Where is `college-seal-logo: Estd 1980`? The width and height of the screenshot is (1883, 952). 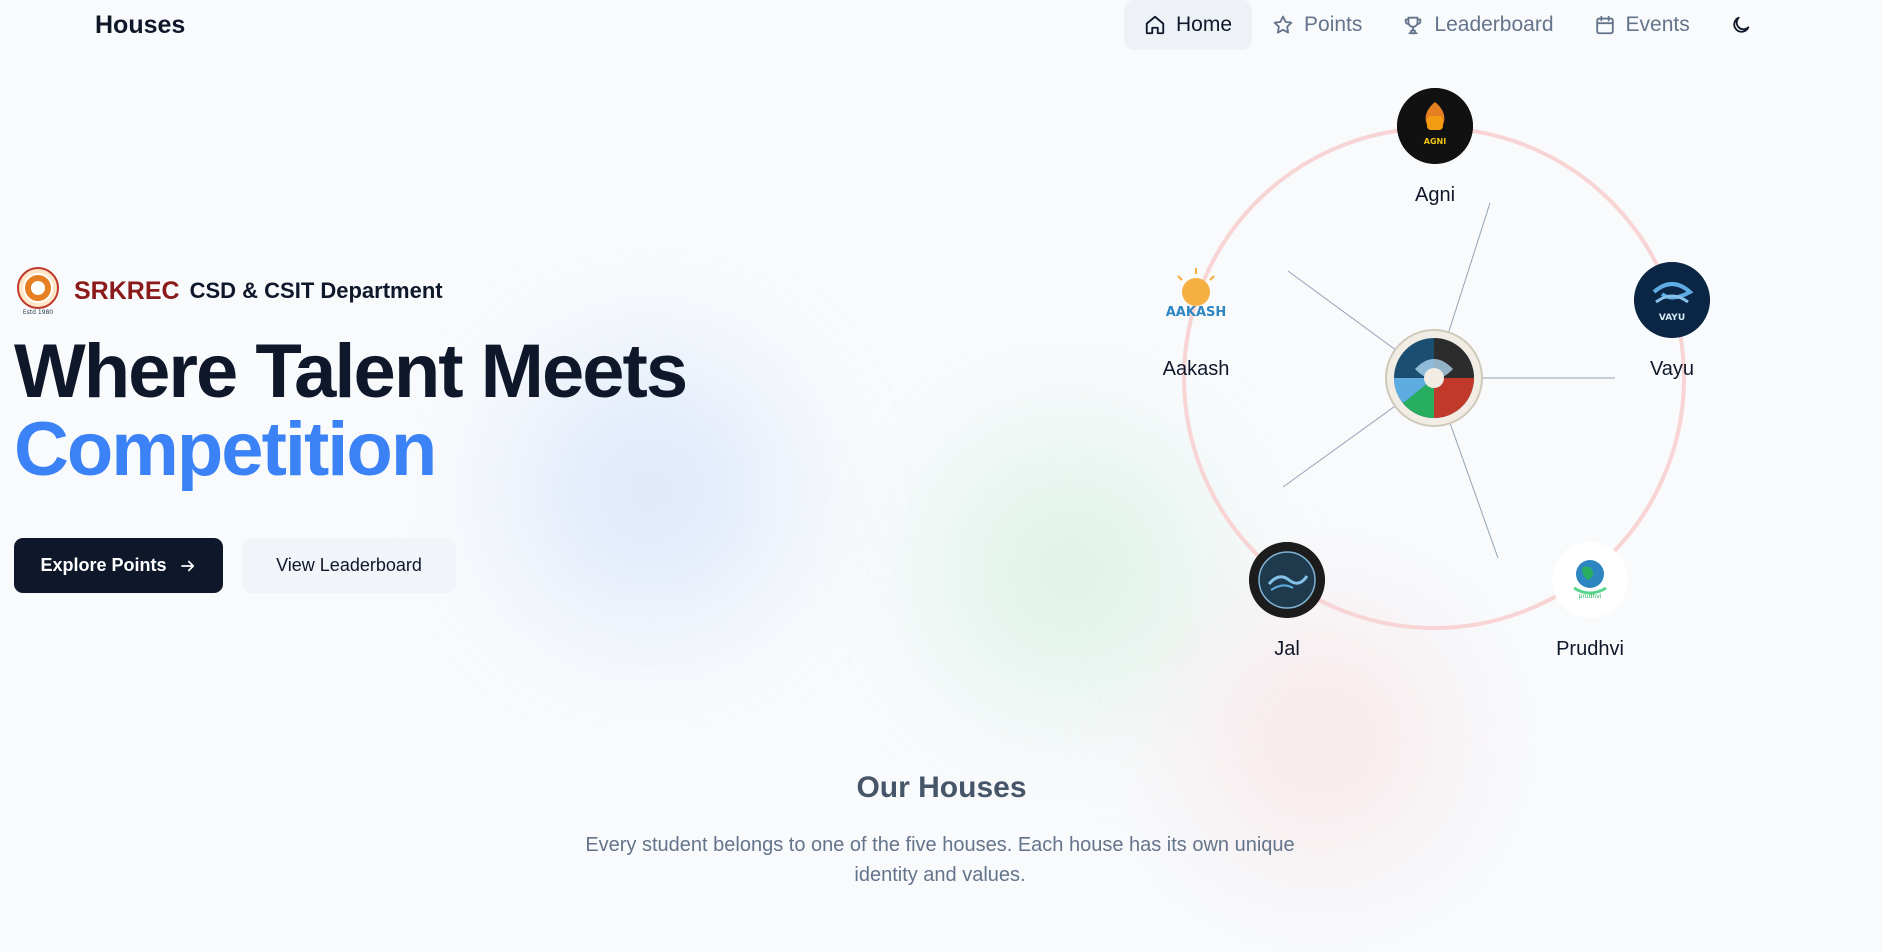
college-seal-logo: Estd 1980 is located at coordinates (38, 291).